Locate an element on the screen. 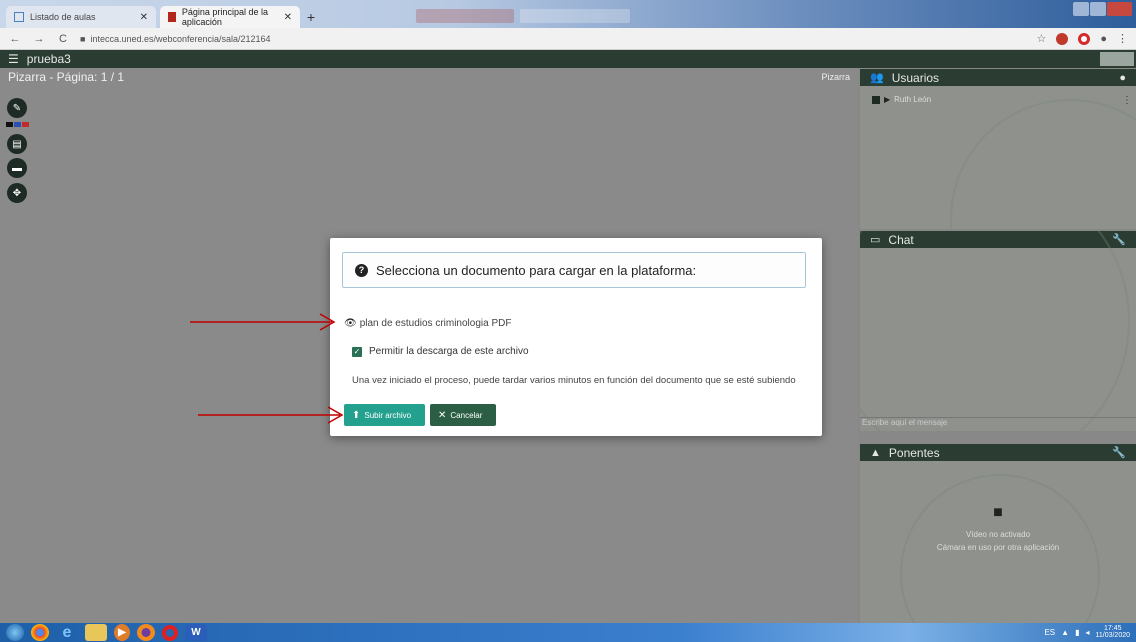  clock-date: 11/03/2020 is located at coordinates (1112, 635).